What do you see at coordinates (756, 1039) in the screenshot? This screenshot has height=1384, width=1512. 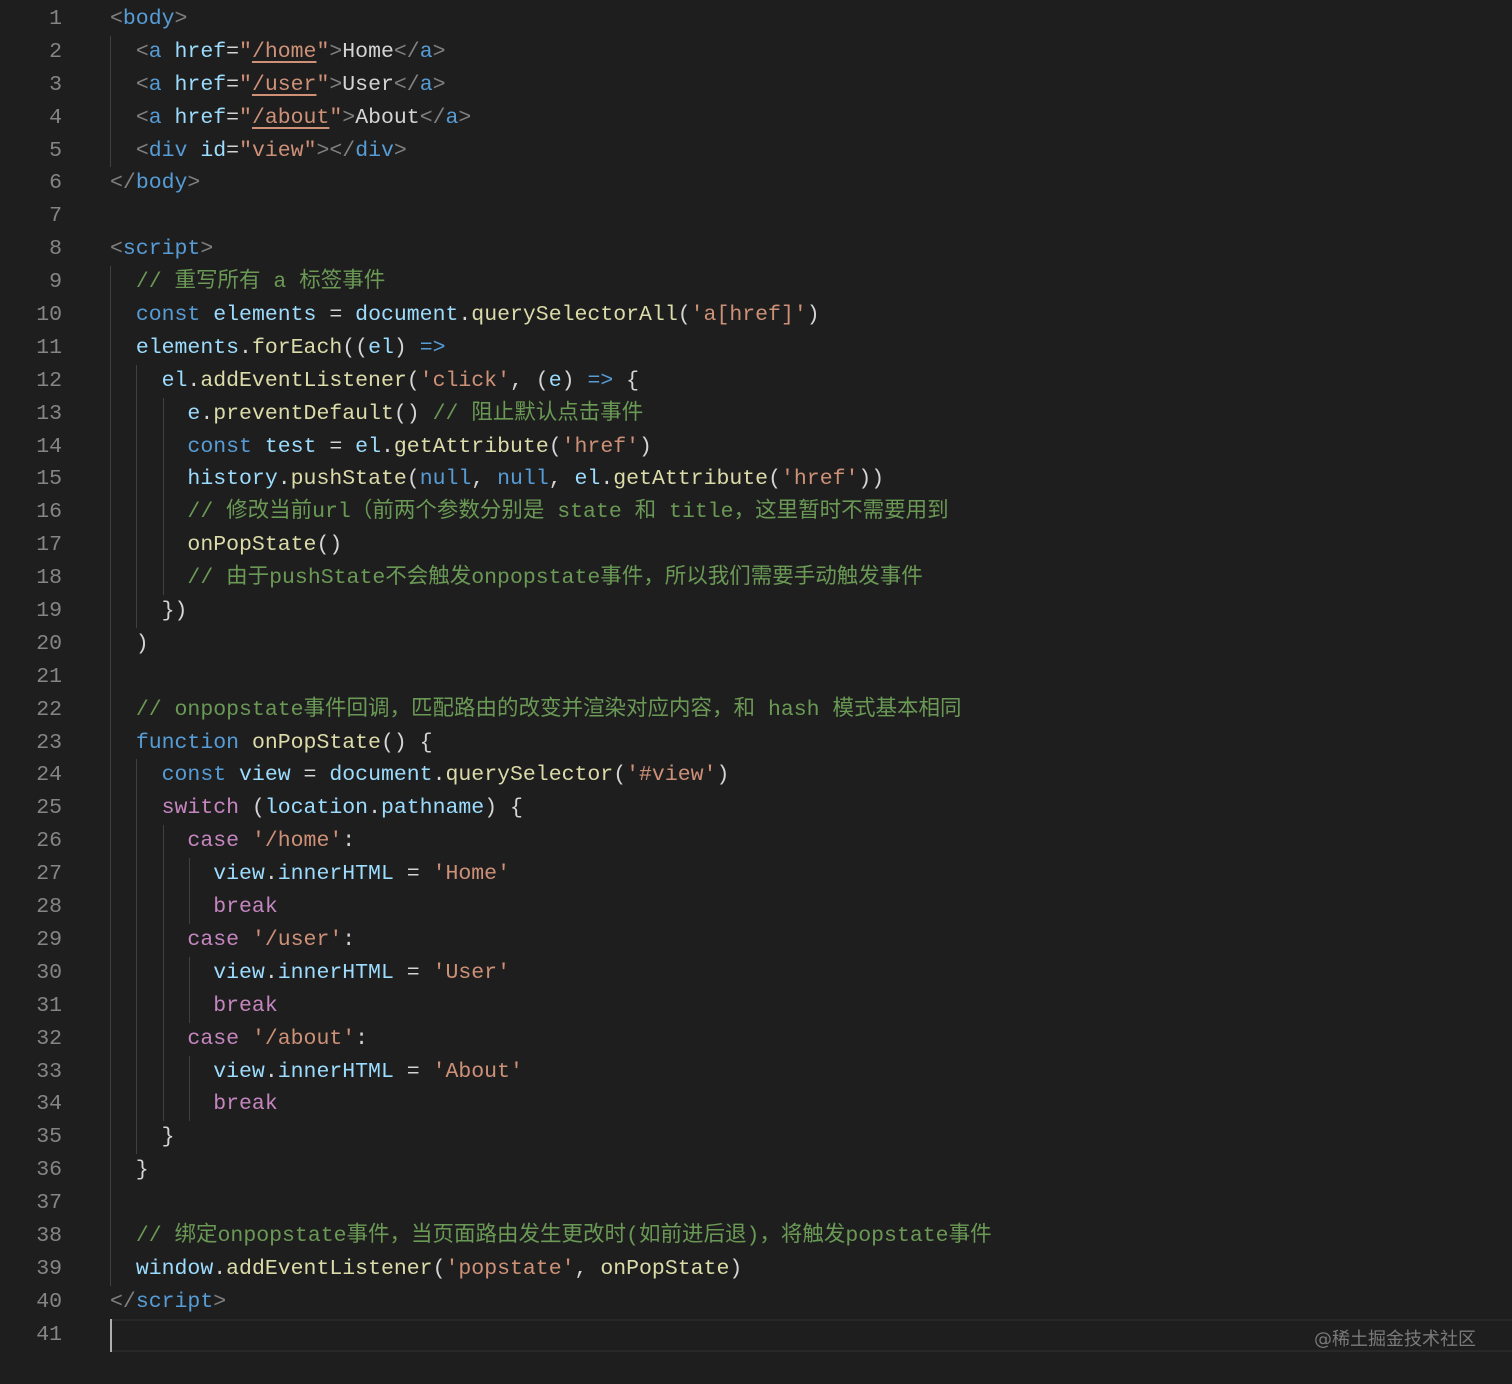 I see `code-line: 32 case '/about':` at bounding box center [756, 1039].